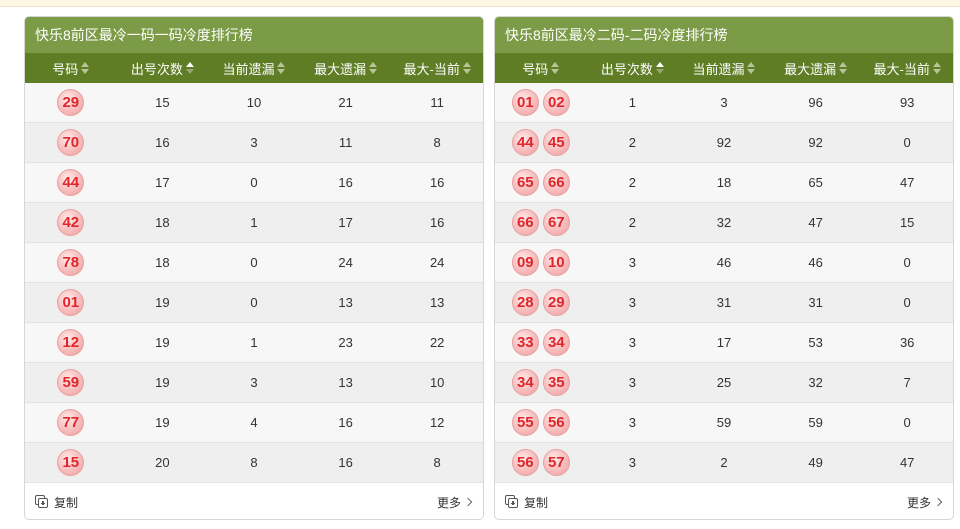 The height and width of the screenshot is (529, 960). What do you see at coordinates (556, 142) in the screenshot?
I see `number-ball: 45` at bounding box center [556, 142].